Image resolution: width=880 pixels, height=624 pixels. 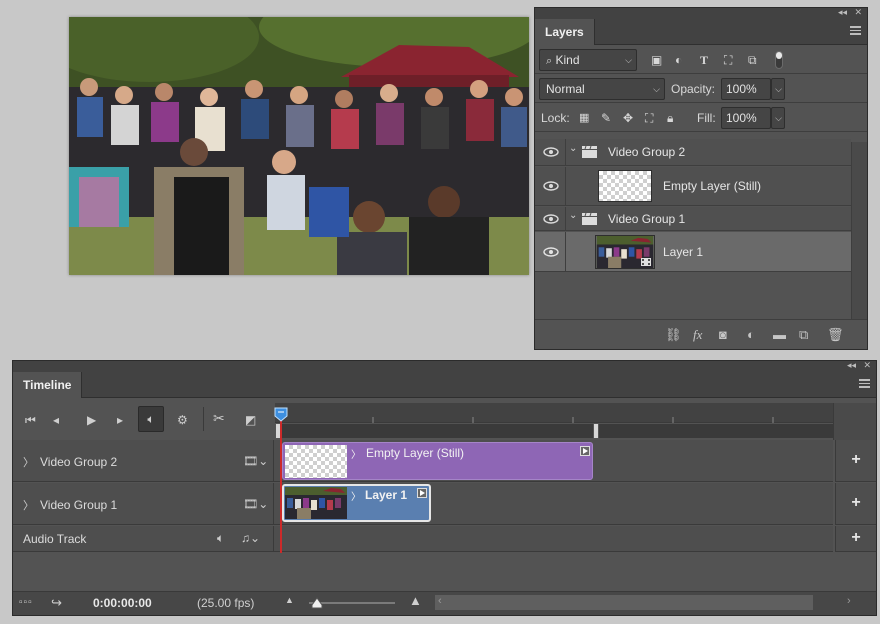 What do you see at coordinates (554, 413) in the screenshot?
I see `time-ruler` at bounding box center [554, 413].